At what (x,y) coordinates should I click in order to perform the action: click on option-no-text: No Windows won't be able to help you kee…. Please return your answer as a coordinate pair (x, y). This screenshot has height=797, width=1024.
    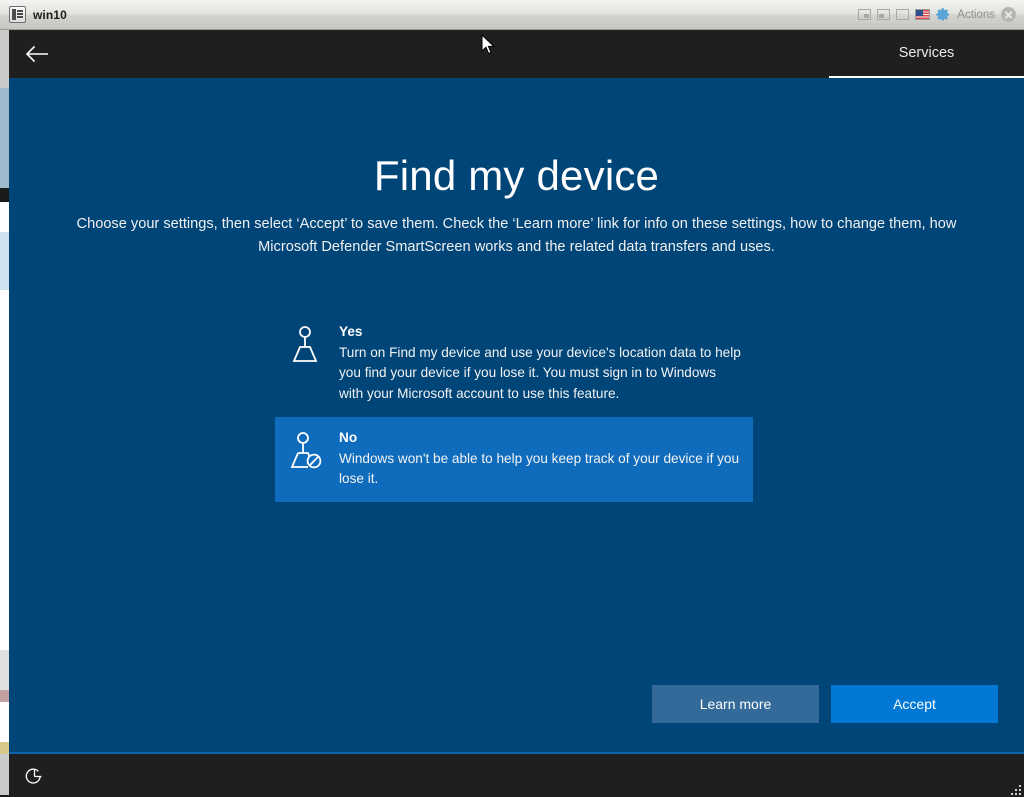
    Looking at the image, I should click on (534, 459).